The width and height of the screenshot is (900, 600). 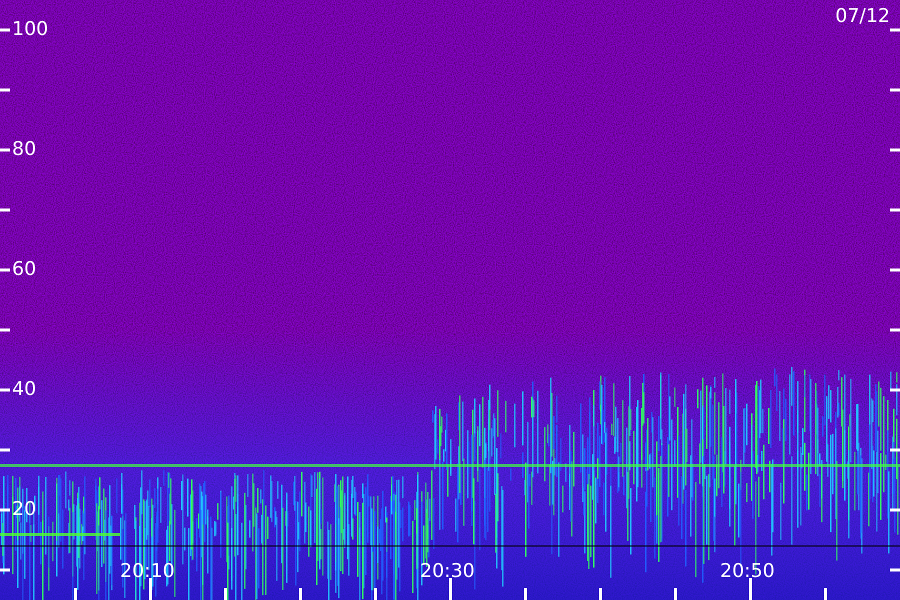 What do you see at coordinates (862, 16) in the screenshot?
I see `date-label: 07/12` at bounding box center [862, 16].